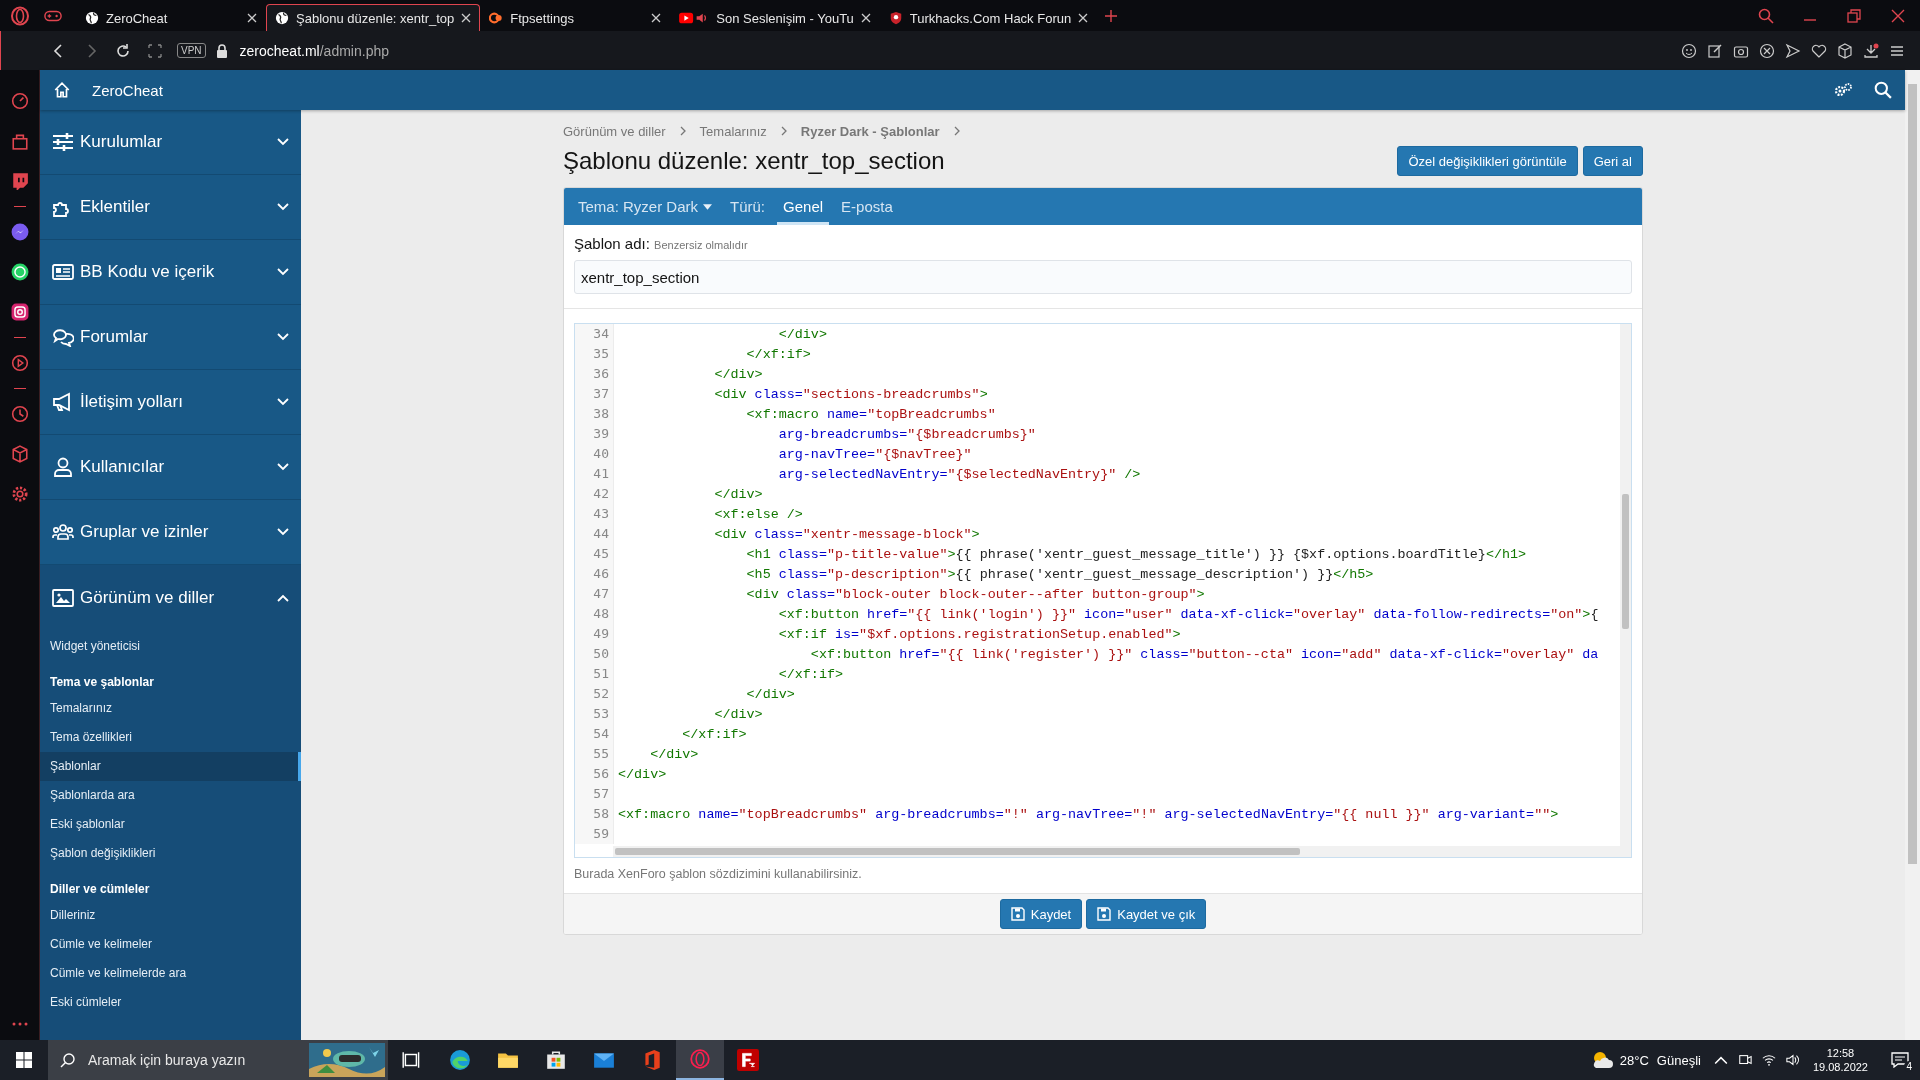 The width and height of the screenshot is (1920, 1080). I want to click on send-icon, so click(1793, 50).